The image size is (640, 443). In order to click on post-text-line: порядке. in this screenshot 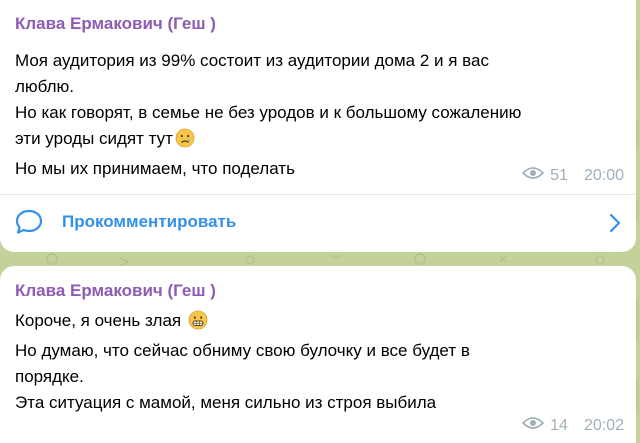, I will do `click(49, 376)`.